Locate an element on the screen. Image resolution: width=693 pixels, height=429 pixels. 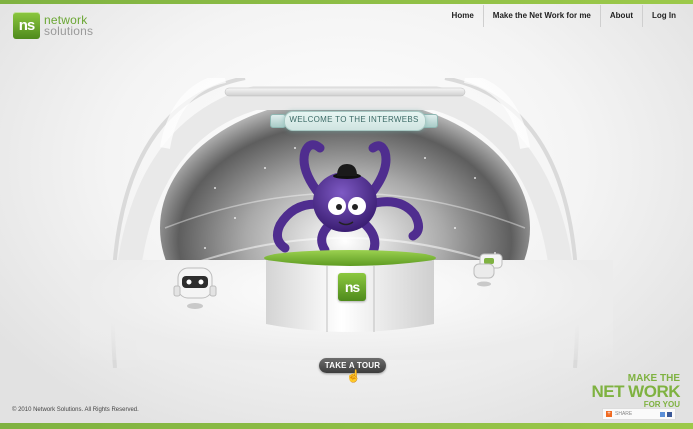
desk-ns-logo: ns is located at coordinates (352, 287).